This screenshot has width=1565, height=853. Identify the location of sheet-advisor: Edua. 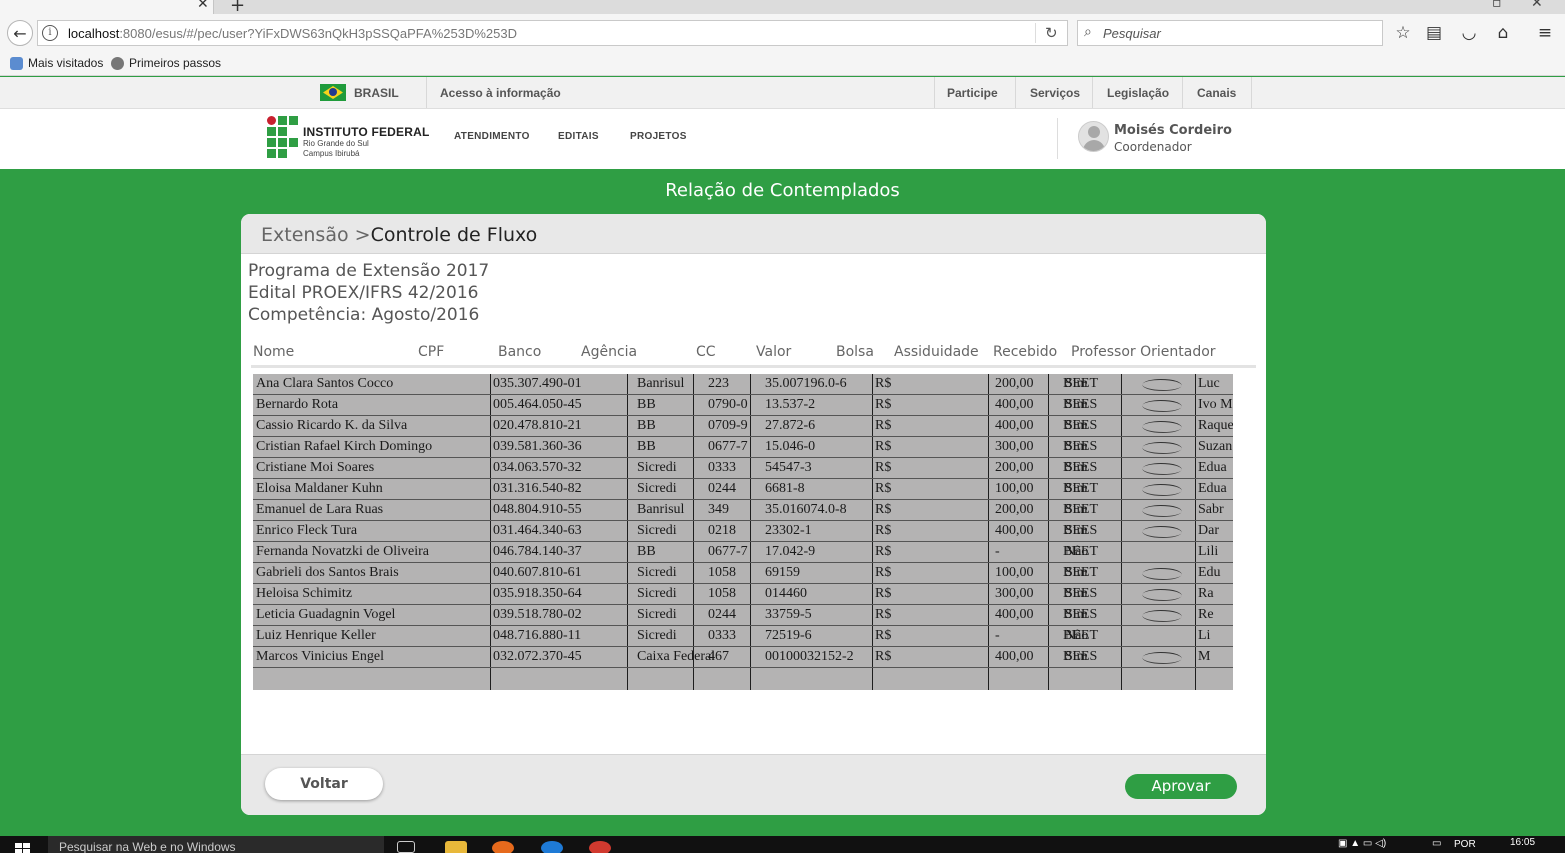
(1212, 488).